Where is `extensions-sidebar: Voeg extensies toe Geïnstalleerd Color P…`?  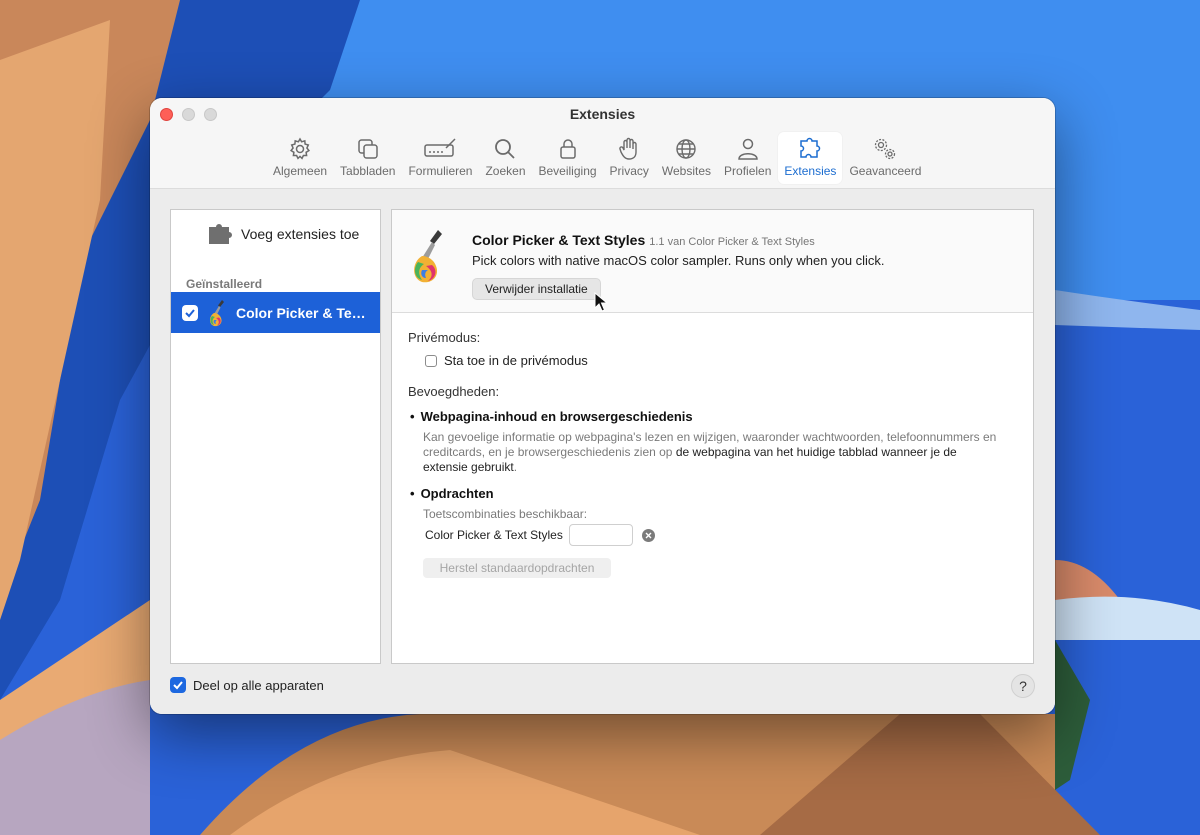
extensions-sidebar: Voeg extensies toe Geïnstalleerd Color P… is located at coordinates (275, 436).